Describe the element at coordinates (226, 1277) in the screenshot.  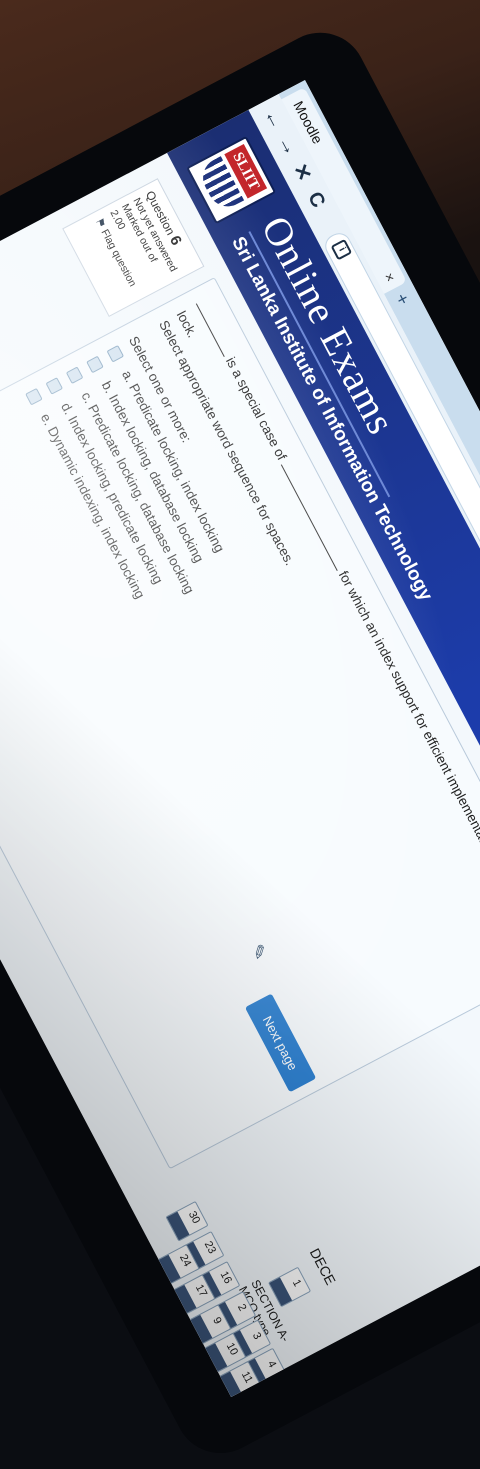
I see `quiz-nav-number: 16` at that location.